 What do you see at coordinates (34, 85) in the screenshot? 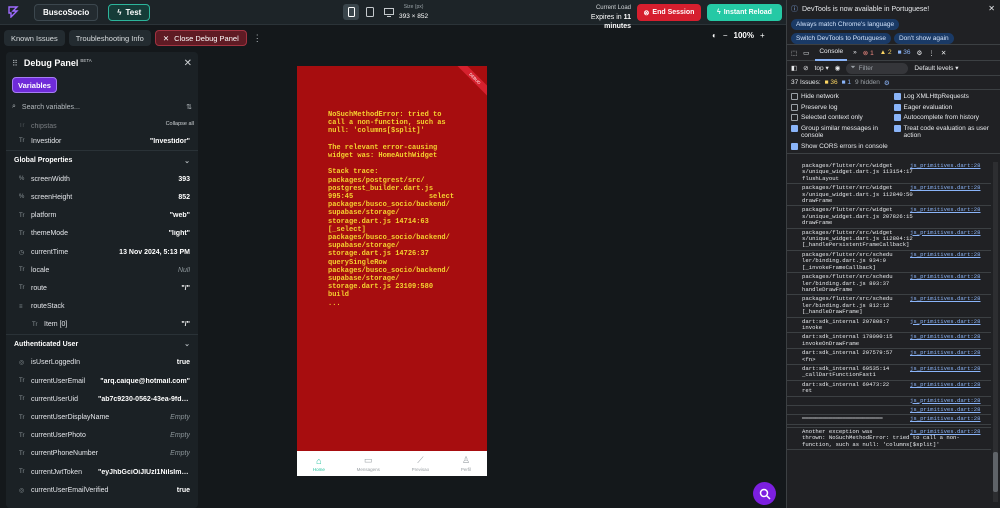
I see `variables-tab: Variables` at bounding box center [34, 85].